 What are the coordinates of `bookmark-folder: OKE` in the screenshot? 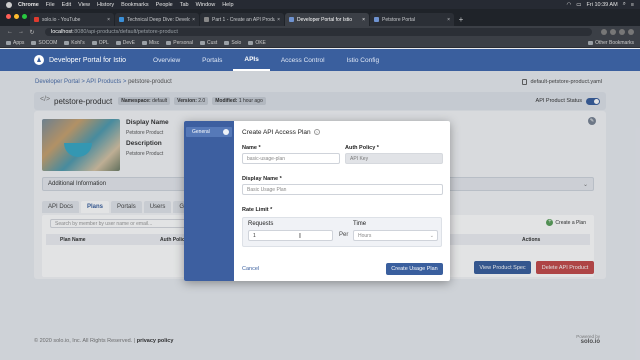 It's located at (257, 43).